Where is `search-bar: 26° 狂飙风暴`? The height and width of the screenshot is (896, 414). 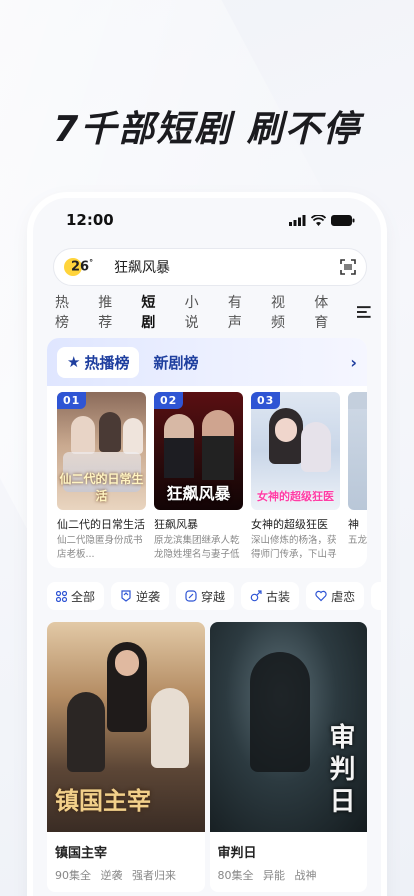
search-bar: 26° 狂飙风暴 is located at coordinates (210, 267).